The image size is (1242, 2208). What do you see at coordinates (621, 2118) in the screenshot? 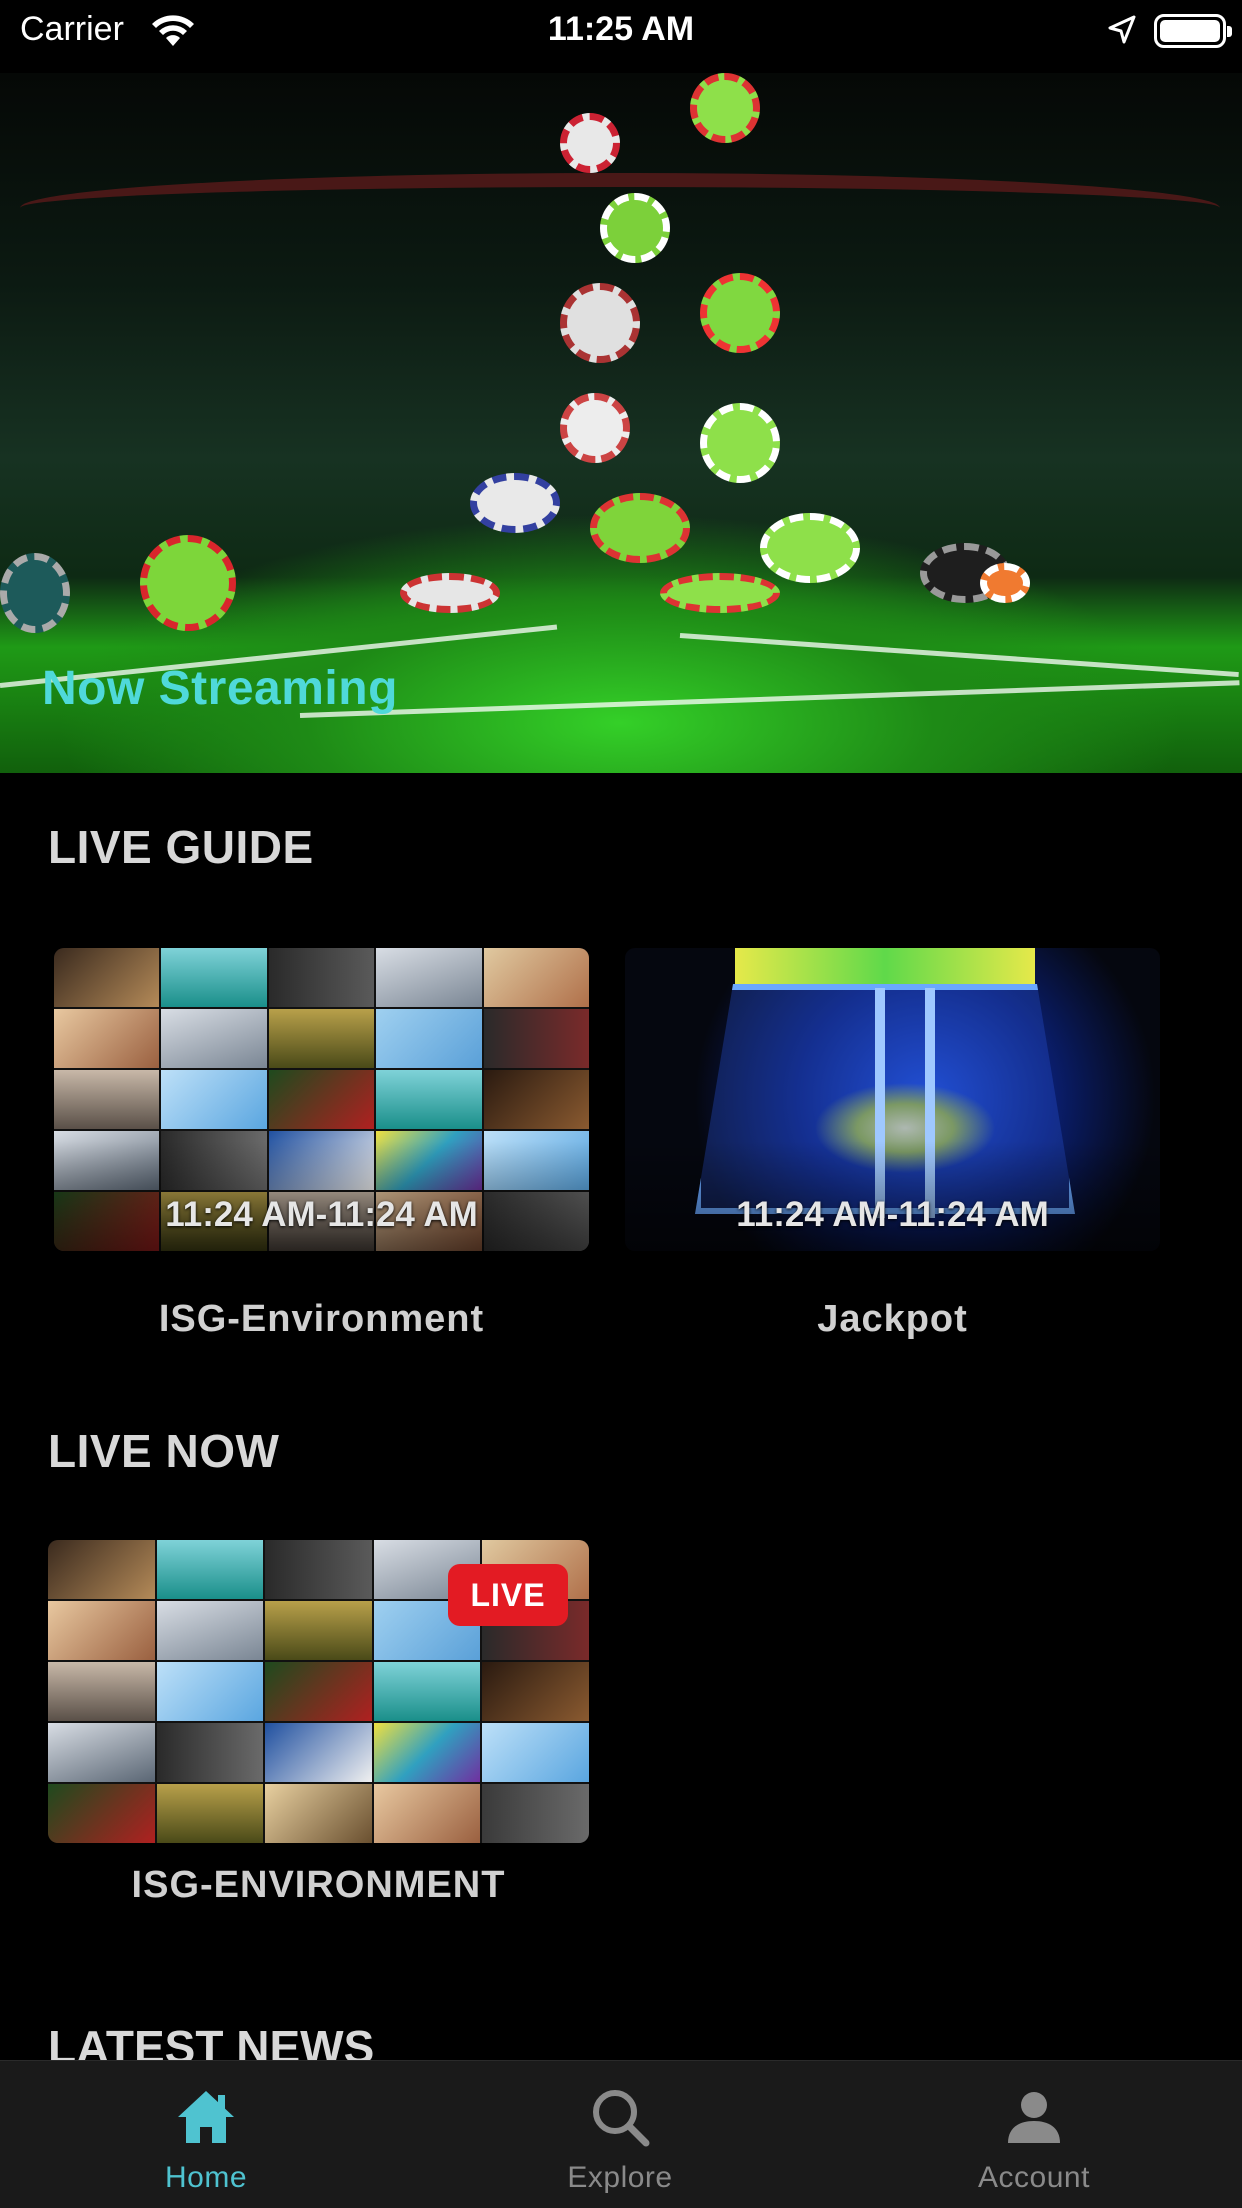
I see `search-icon` at bounding box center [621, 2118].